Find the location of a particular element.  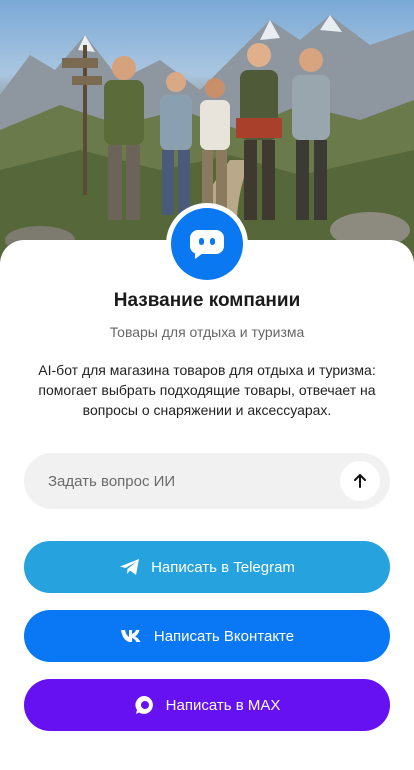

company-avatar is located at coordinates (207, 244).